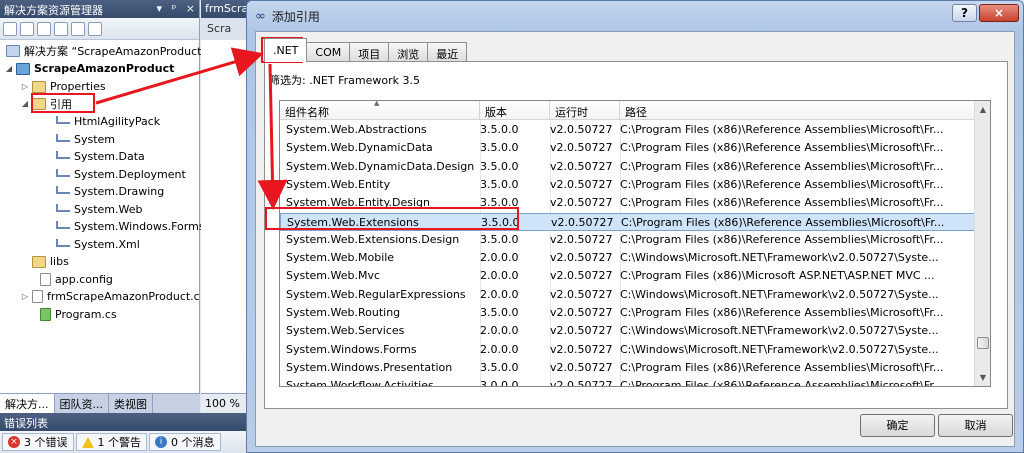  I want to click on error-list-toolbar: × 3 个错误 1 个警告 i 0 个消息, so click(123, 442).